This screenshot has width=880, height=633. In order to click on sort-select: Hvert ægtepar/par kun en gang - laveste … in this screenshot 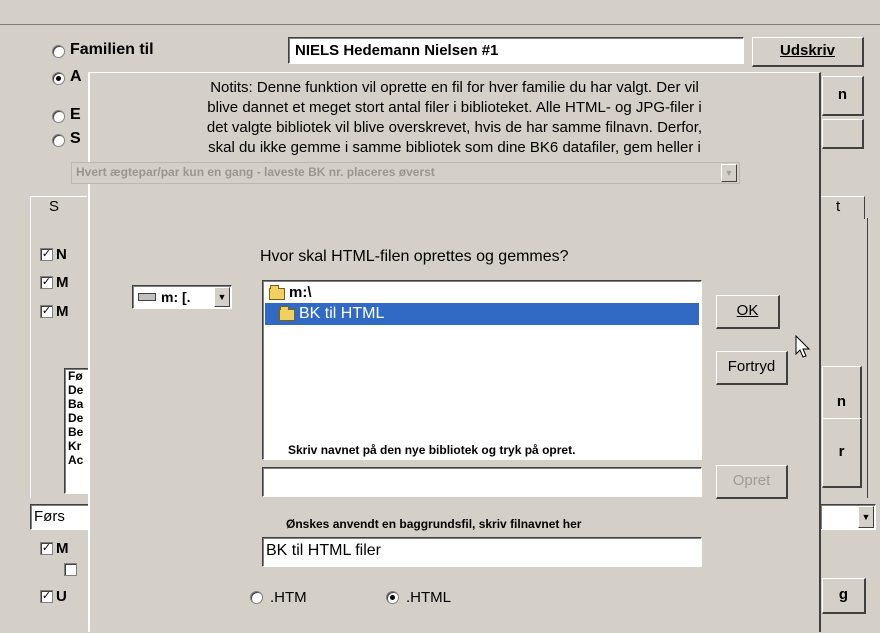, I will do `click(405, 173)`.